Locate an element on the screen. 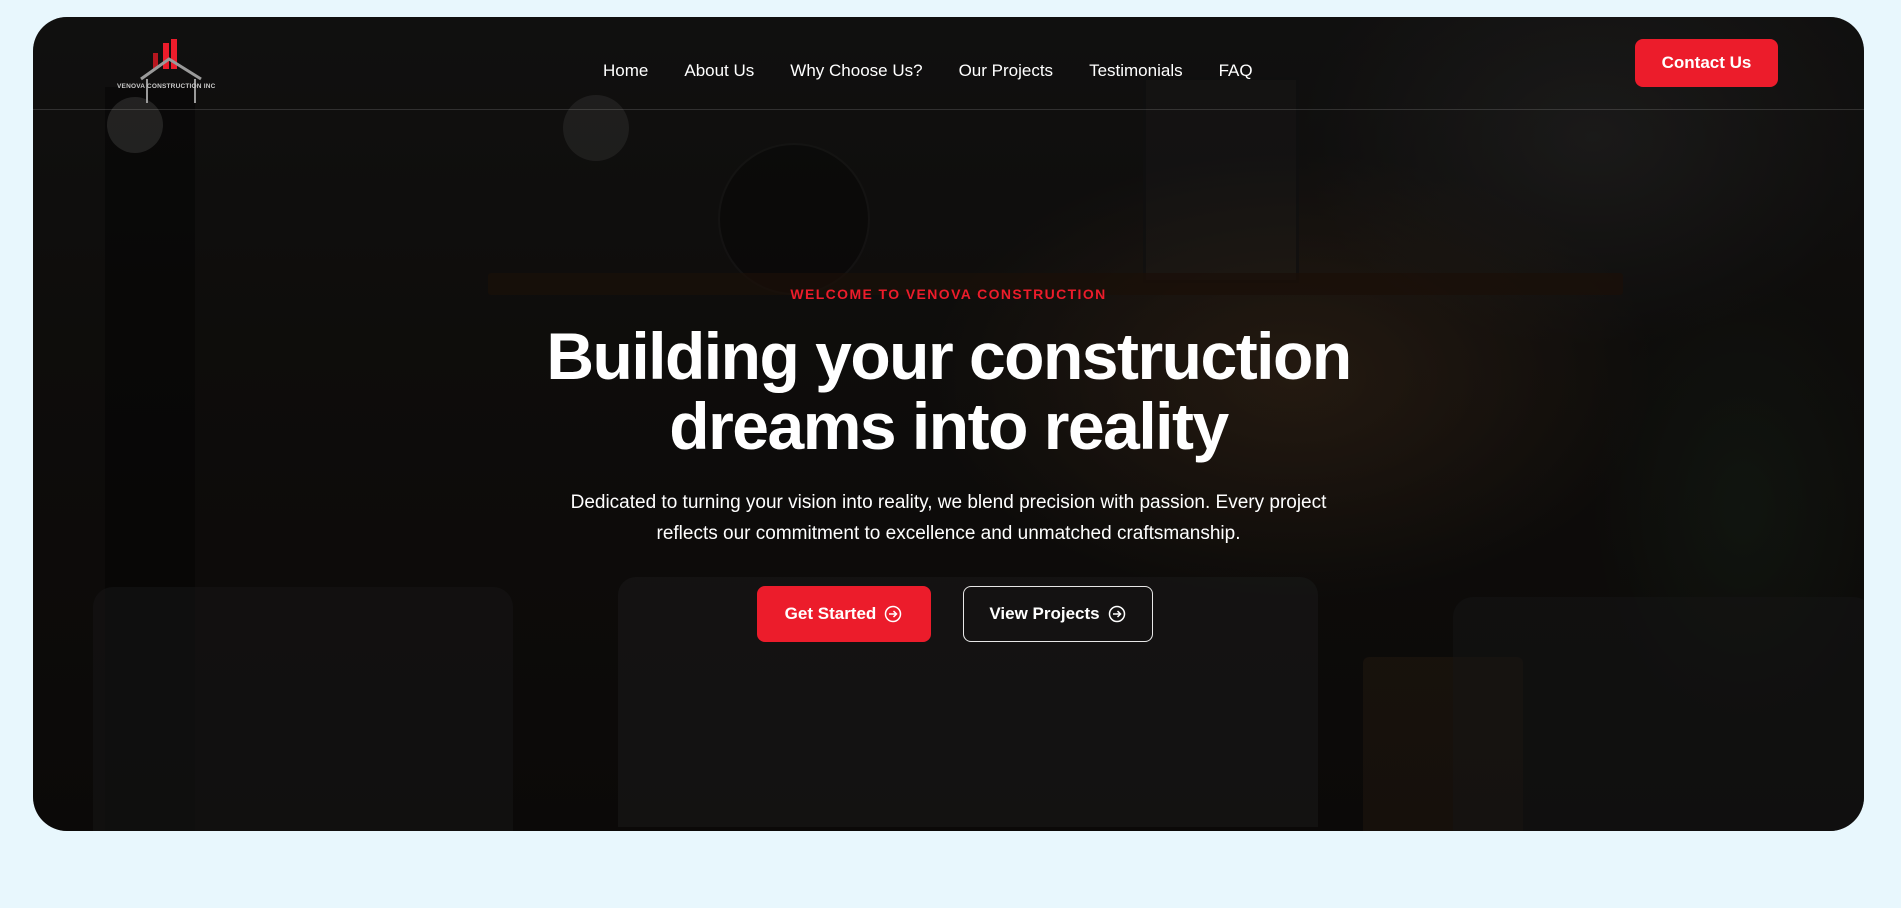 This screenshot has width=1901, height=908. nav-link-testimonials: Testimonials is located at coordinates (1136, 71).